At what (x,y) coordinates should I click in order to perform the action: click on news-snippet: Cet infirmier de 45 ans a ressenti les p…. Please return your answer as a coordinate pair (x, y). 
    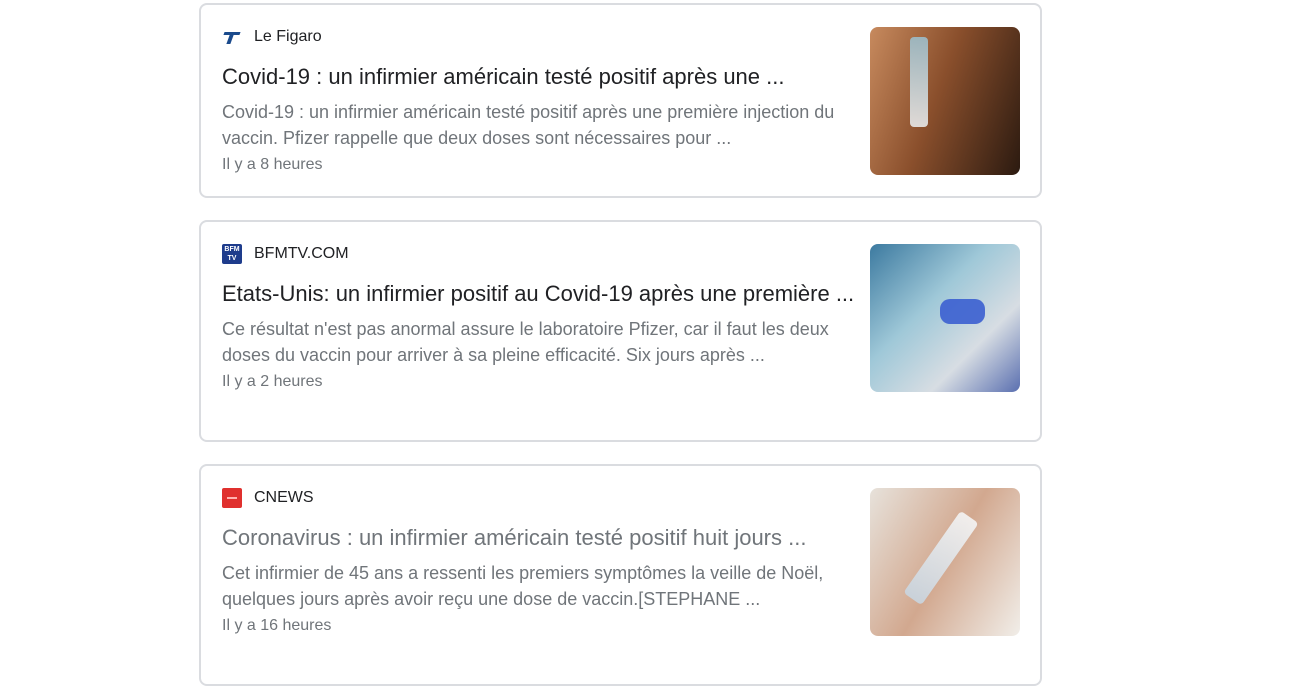
    Looking at the image, I should click on (523, 586).